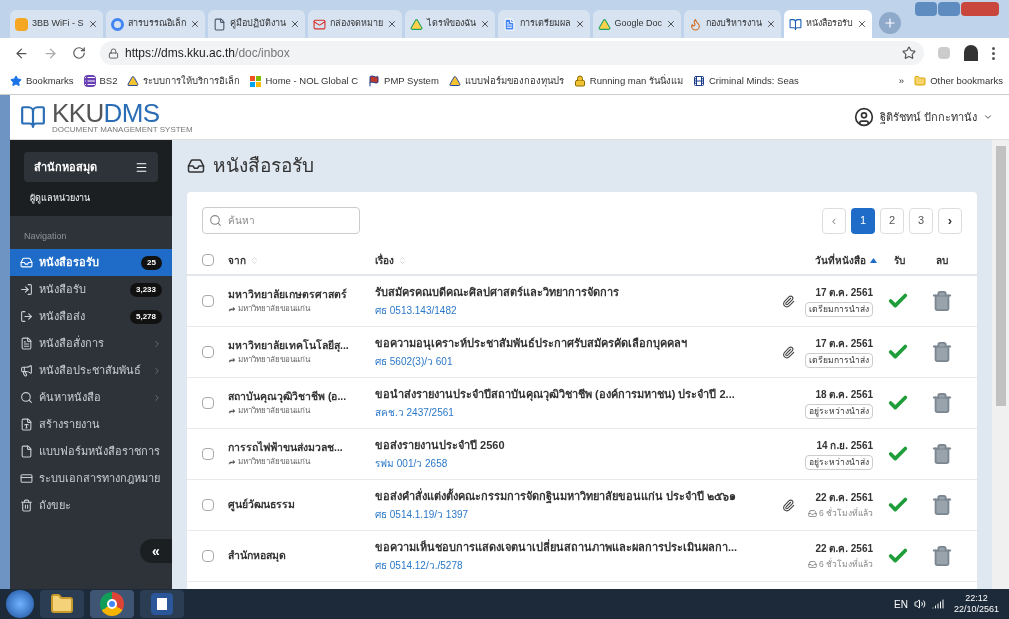 The height and width of the screenshot is (619, 1009). What do you see at coordinates (449, 24) in the screenshot?
I see `browser-tab: ไดรฟ์ของฉัน` at bounding box center [449, 24].